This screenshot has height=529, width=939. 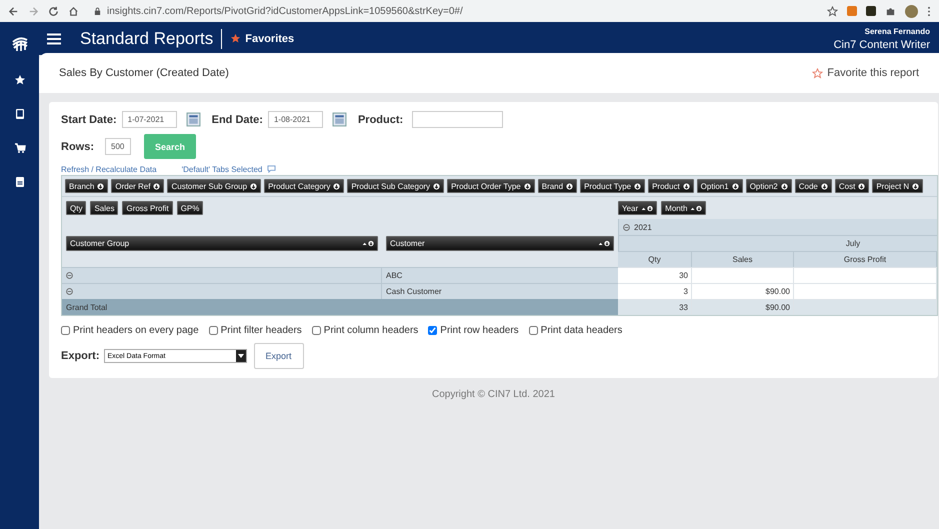 What do you see at coordinates (558, 186) in the screenshot?
I see `field-button: Brand` at bounding box center [558, 186].